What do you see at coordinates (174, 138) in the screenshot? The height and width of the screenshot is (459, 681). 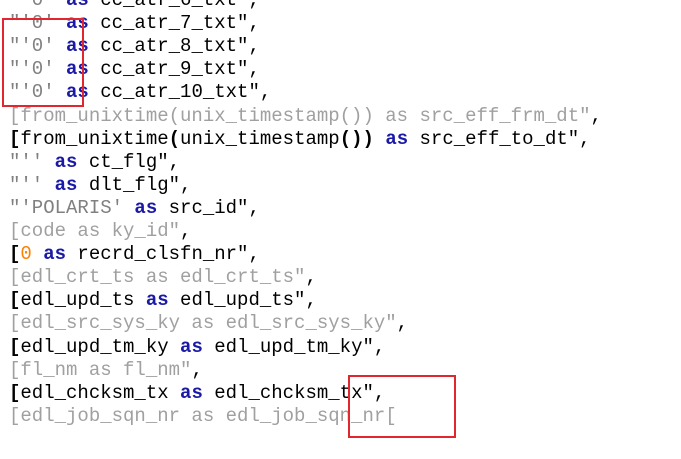 I see `code-token: (` at bounding box center [174, 138].